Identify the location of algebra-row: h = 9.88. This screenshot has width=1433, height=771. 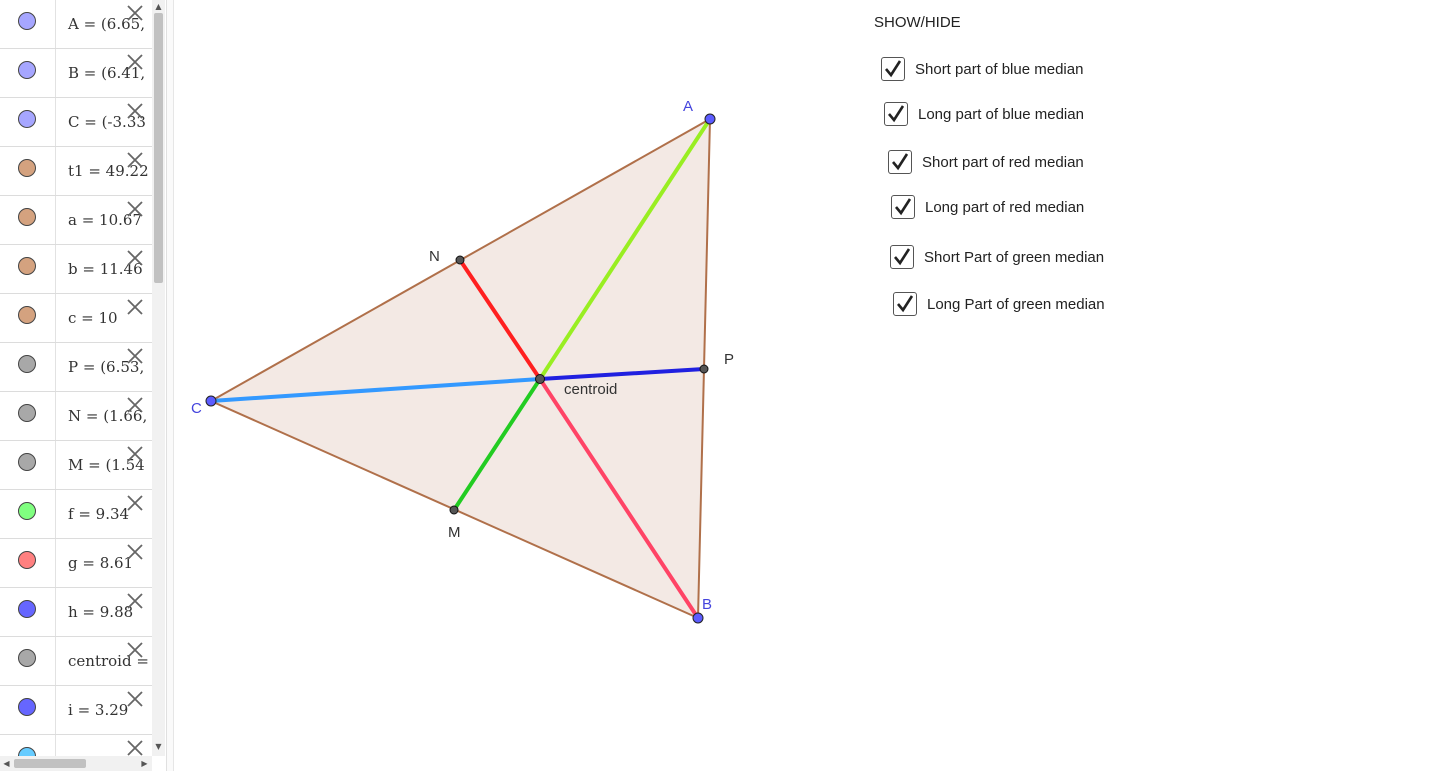
(76, 612).